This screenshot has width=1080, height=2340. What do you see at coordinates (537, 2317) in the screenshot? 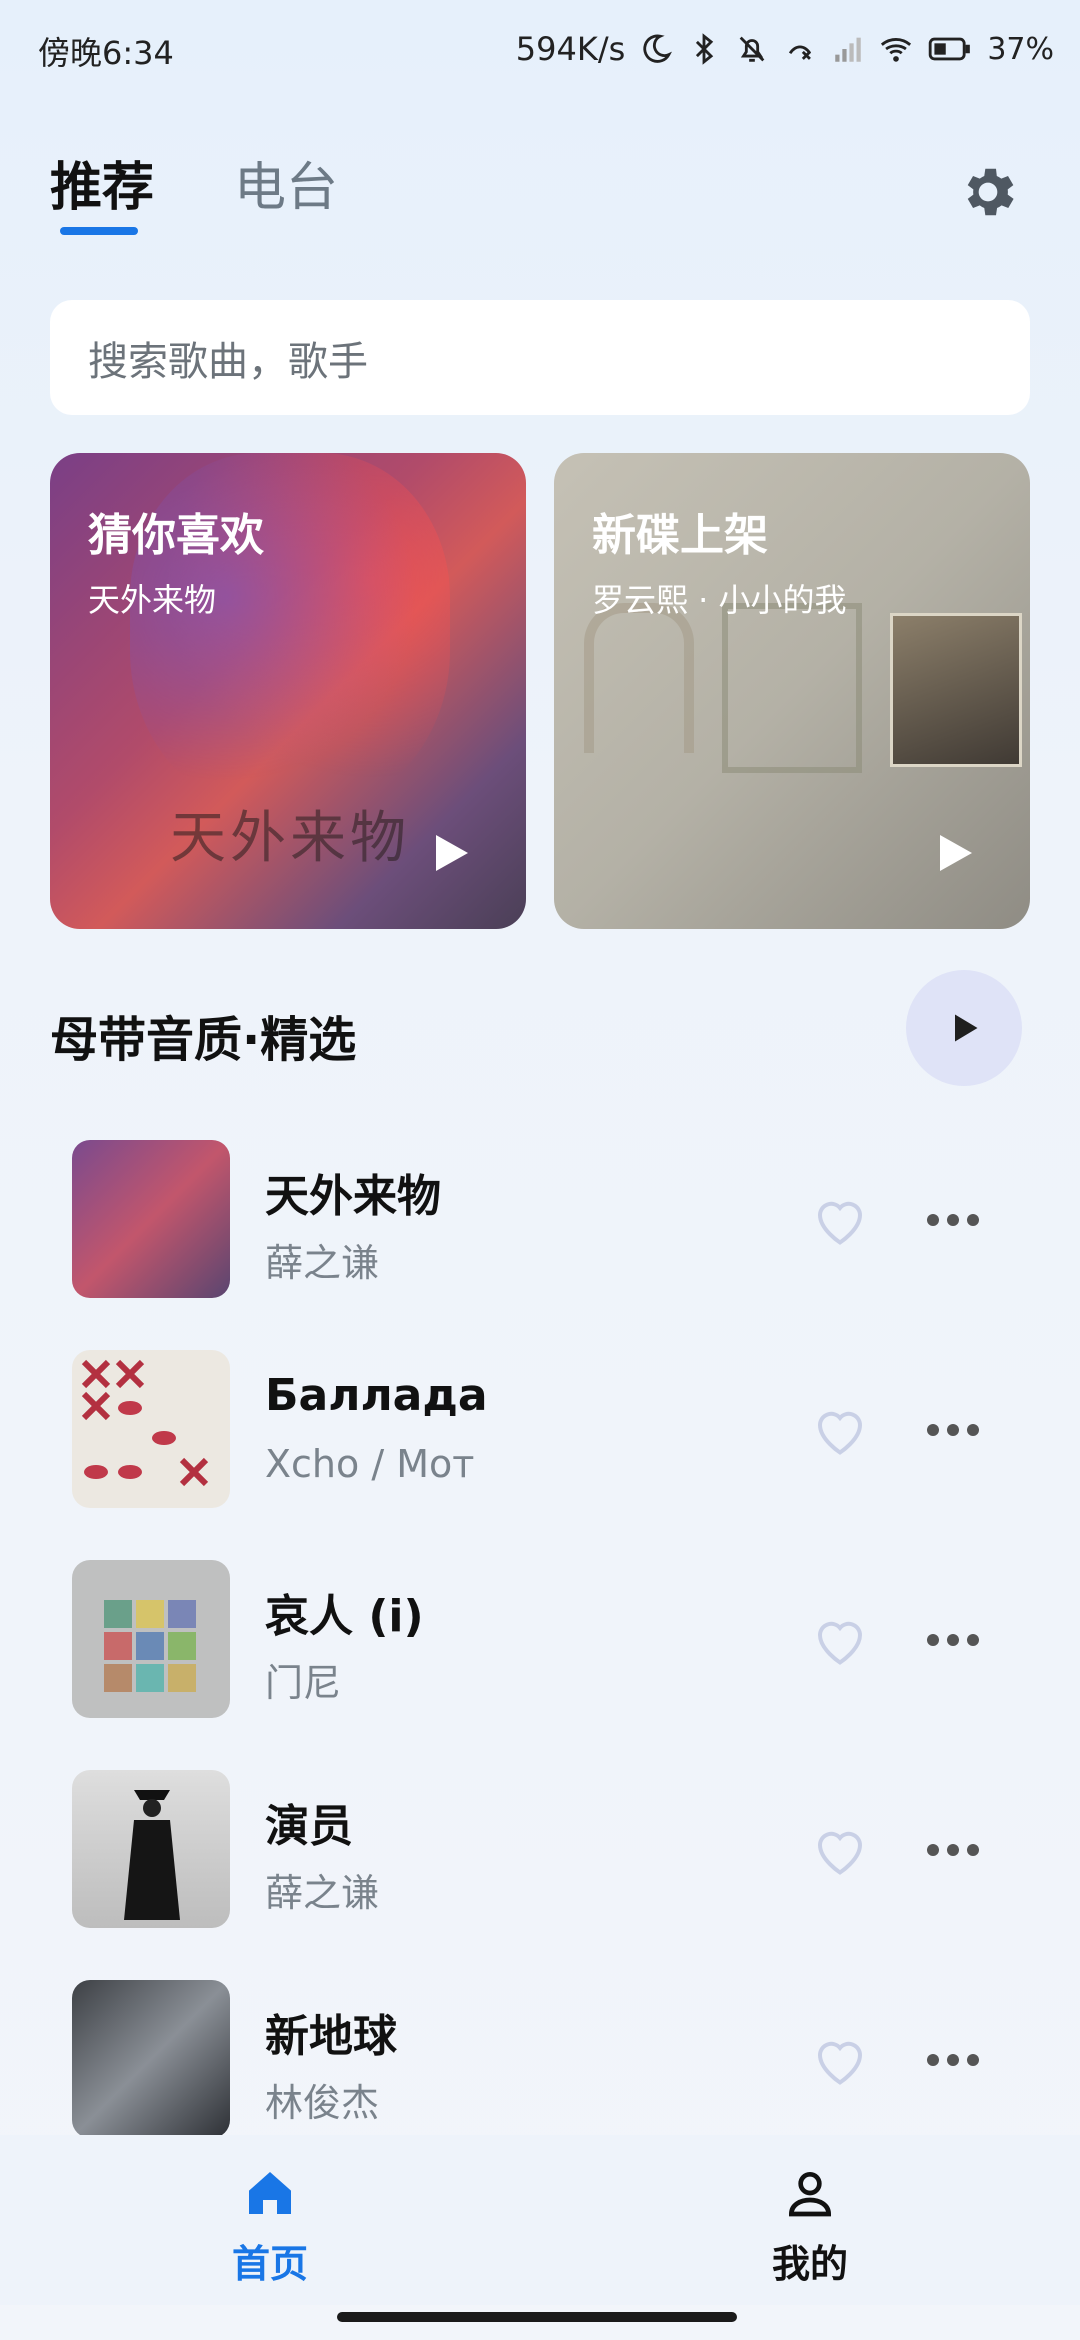
I see `home-indicator` at bounding box center [537, 2317].